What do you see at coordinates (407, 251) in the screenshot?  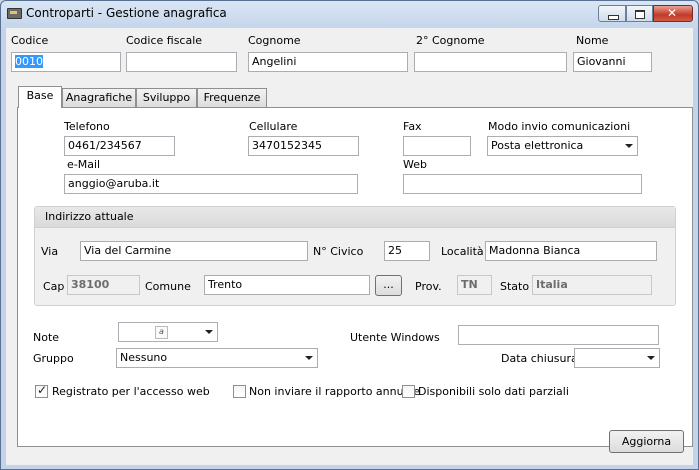 I see `civico-field: 25` at bounding box center [407, 251].